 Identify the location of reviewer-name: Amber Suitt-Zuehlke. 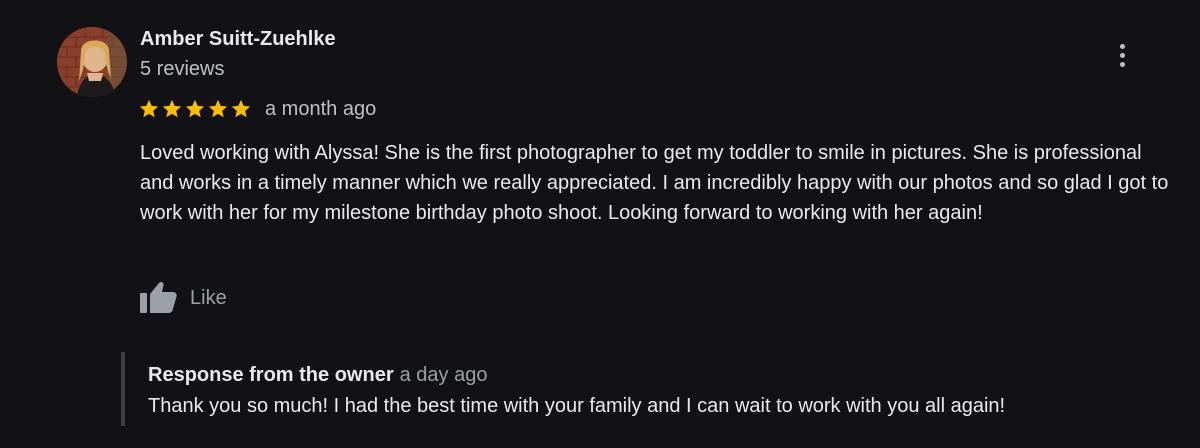
(238, 39).